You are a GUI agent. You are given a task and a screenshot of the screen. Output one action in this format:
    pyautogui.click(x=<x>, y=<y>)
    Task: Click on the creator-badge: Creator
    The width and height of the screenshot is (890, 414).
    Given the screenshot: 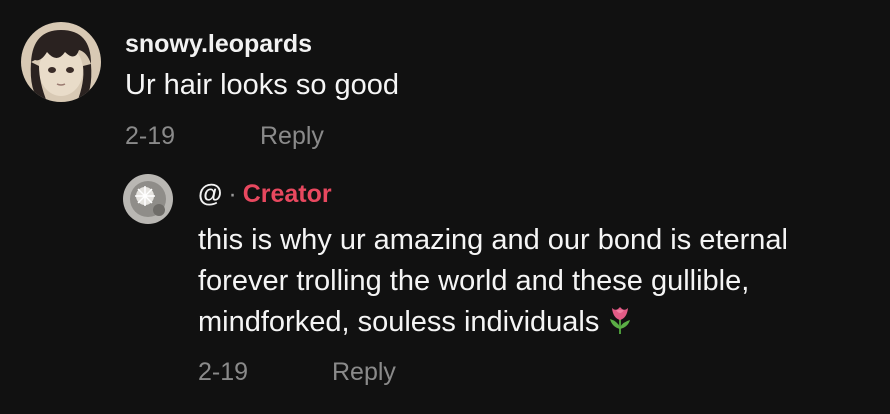 What is the action you would take?
    pyautogui.click(x=287, y=194)
    